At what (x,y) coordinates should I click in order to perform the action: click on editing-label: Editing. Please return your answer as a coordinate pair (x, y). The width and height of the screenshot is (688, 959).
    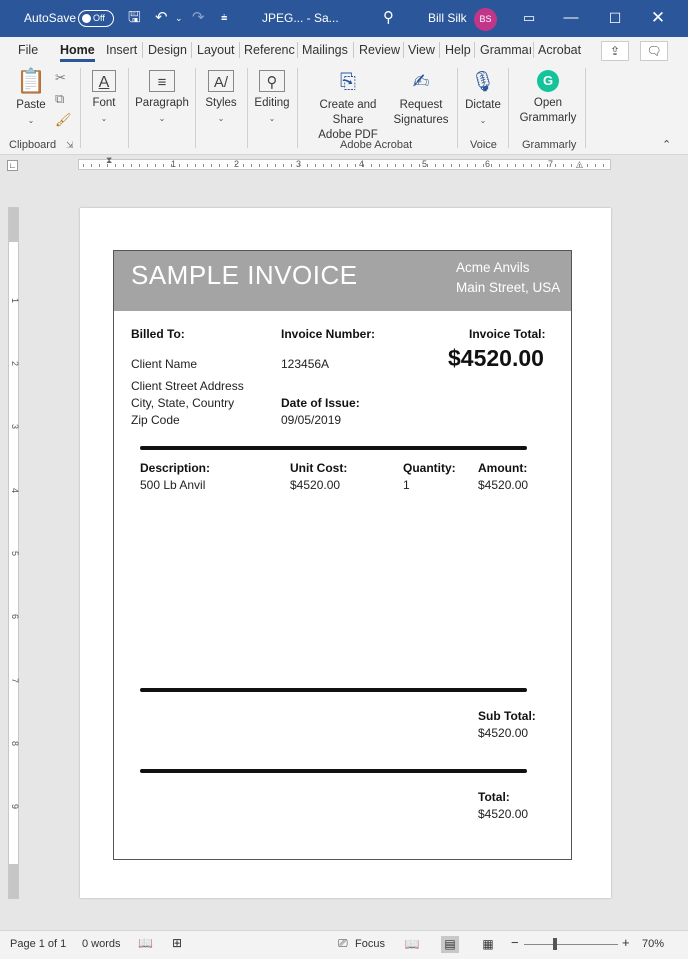
    Looking at the image, I should click on (272, 103).